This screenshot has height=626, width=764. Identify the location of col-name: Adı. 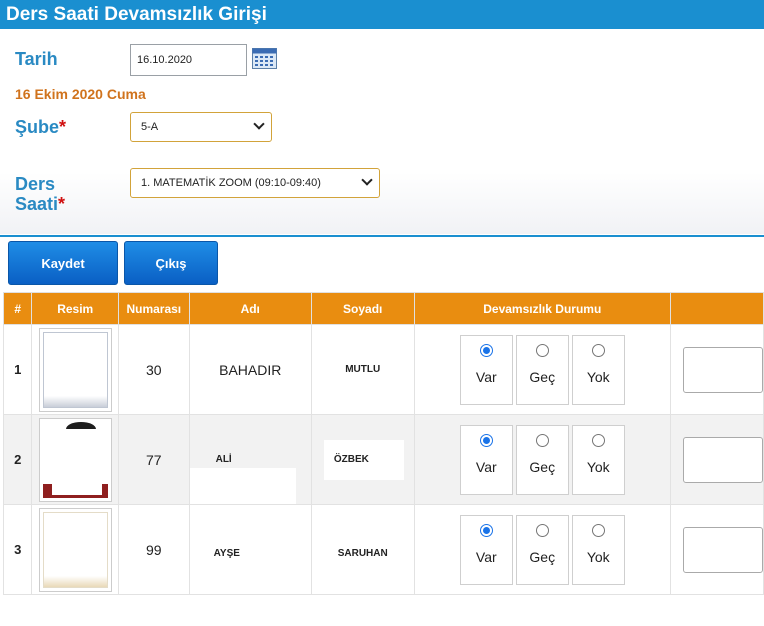
(250, 308).